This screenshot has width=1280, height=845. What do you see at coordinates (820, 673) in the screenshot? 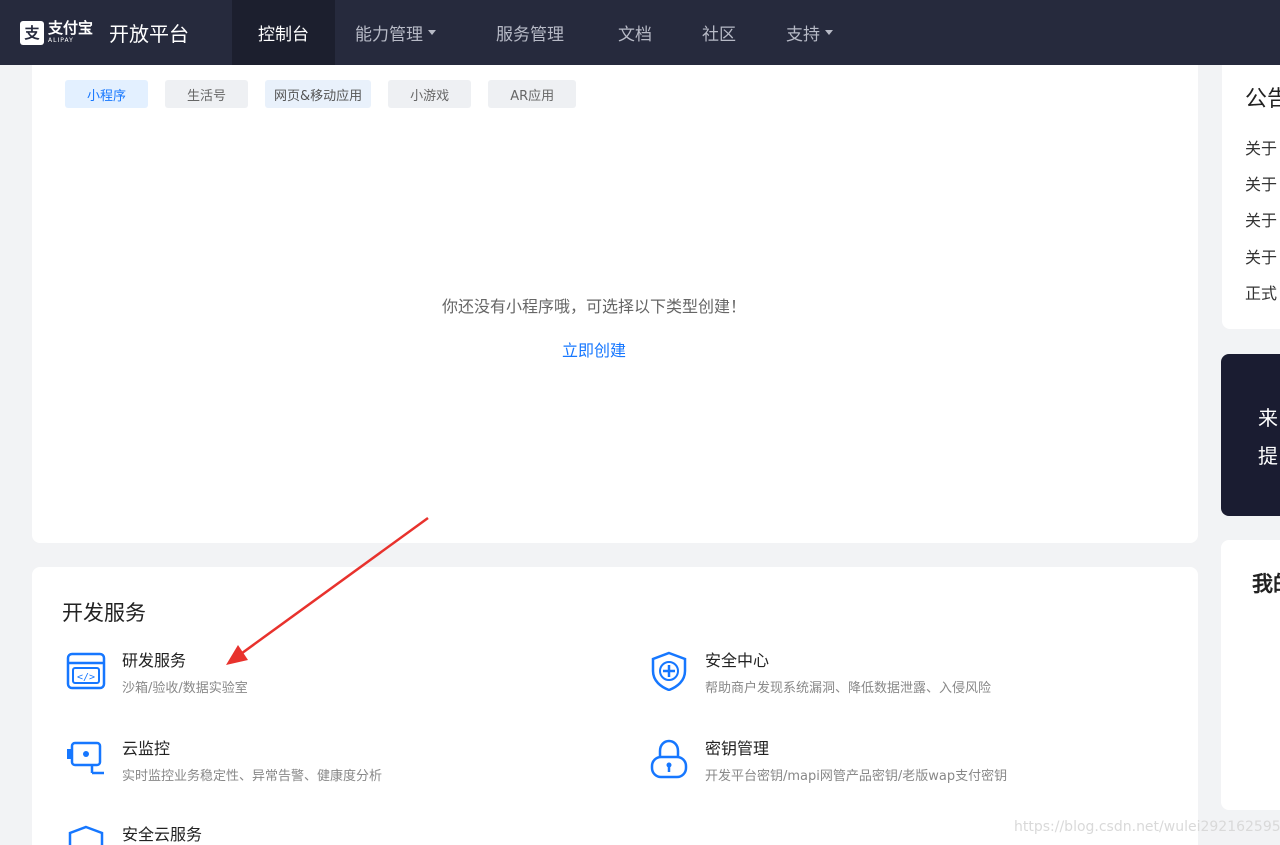
I see `service-security-center: 安全中心 帮助商户发现系统漏洞、降低数据泄露、入侵风险` at bounding box center [820, 673].